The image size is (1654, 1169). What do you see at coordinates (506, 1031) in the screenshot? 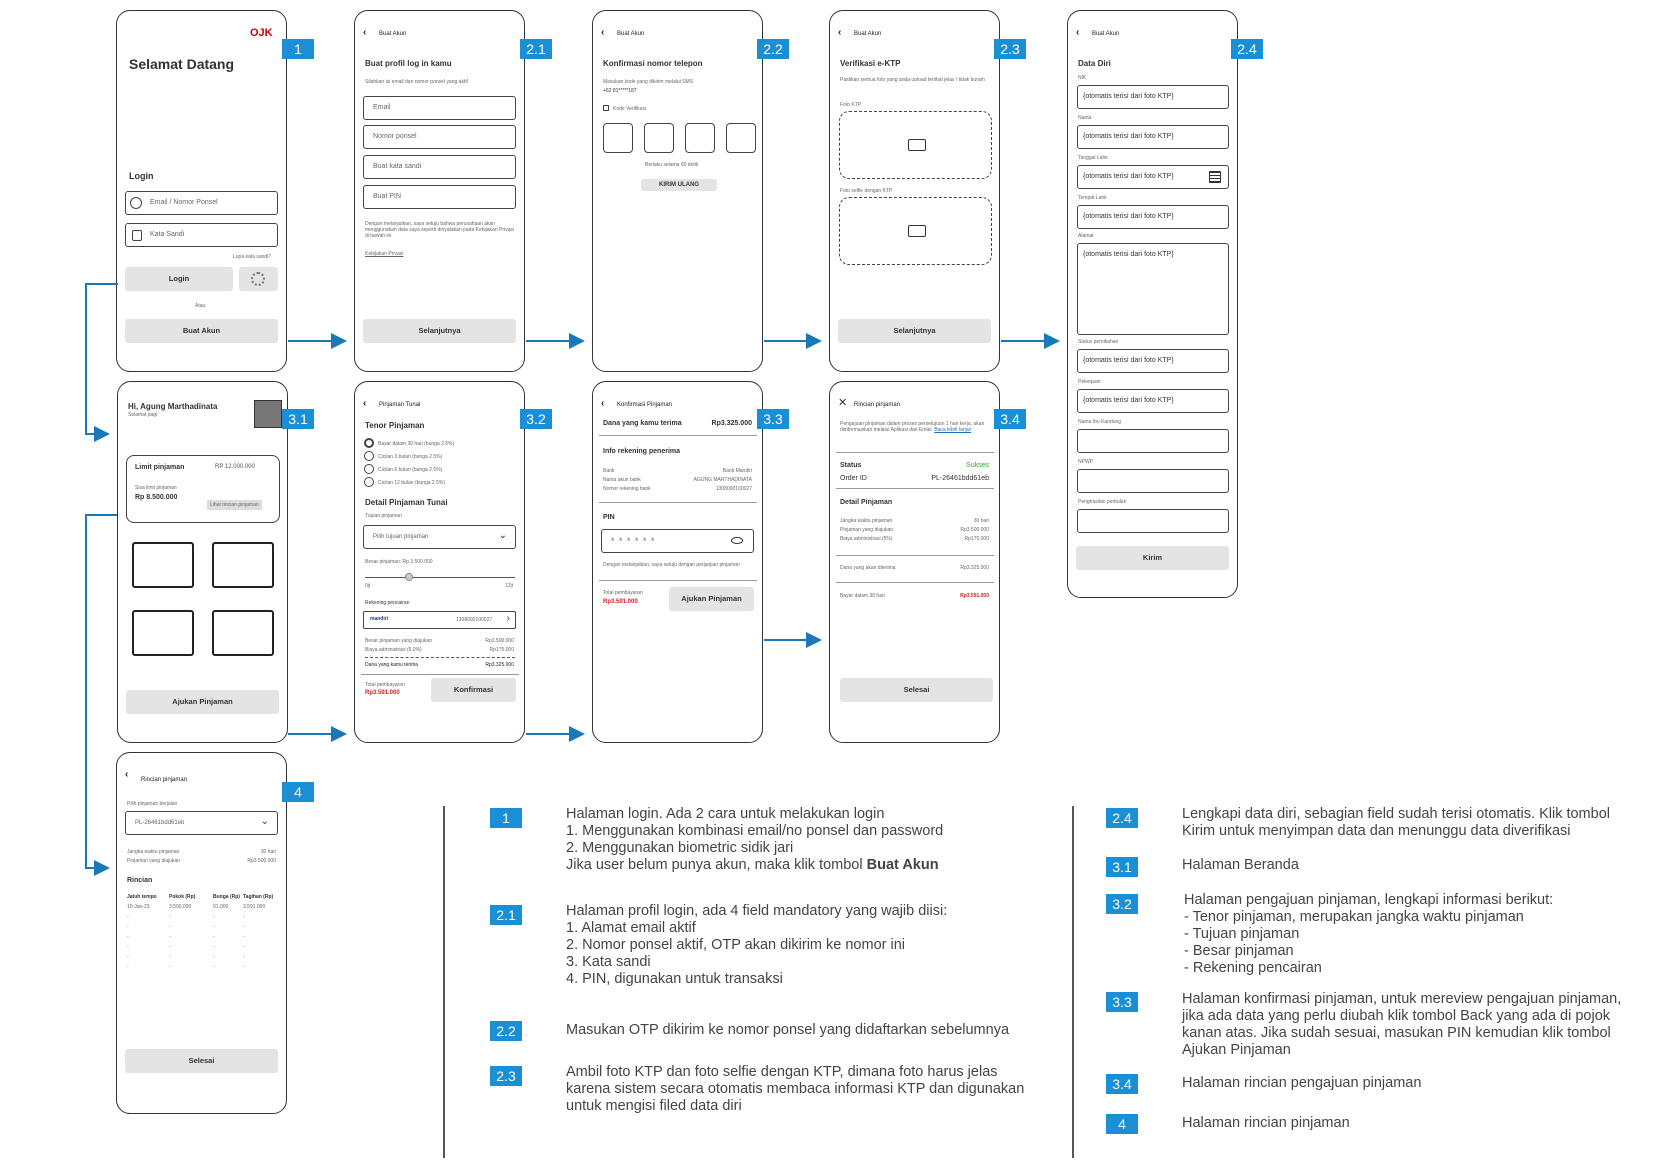
I see `desc-badge-2-2: 2.2` at bounding box center [506, 1031].